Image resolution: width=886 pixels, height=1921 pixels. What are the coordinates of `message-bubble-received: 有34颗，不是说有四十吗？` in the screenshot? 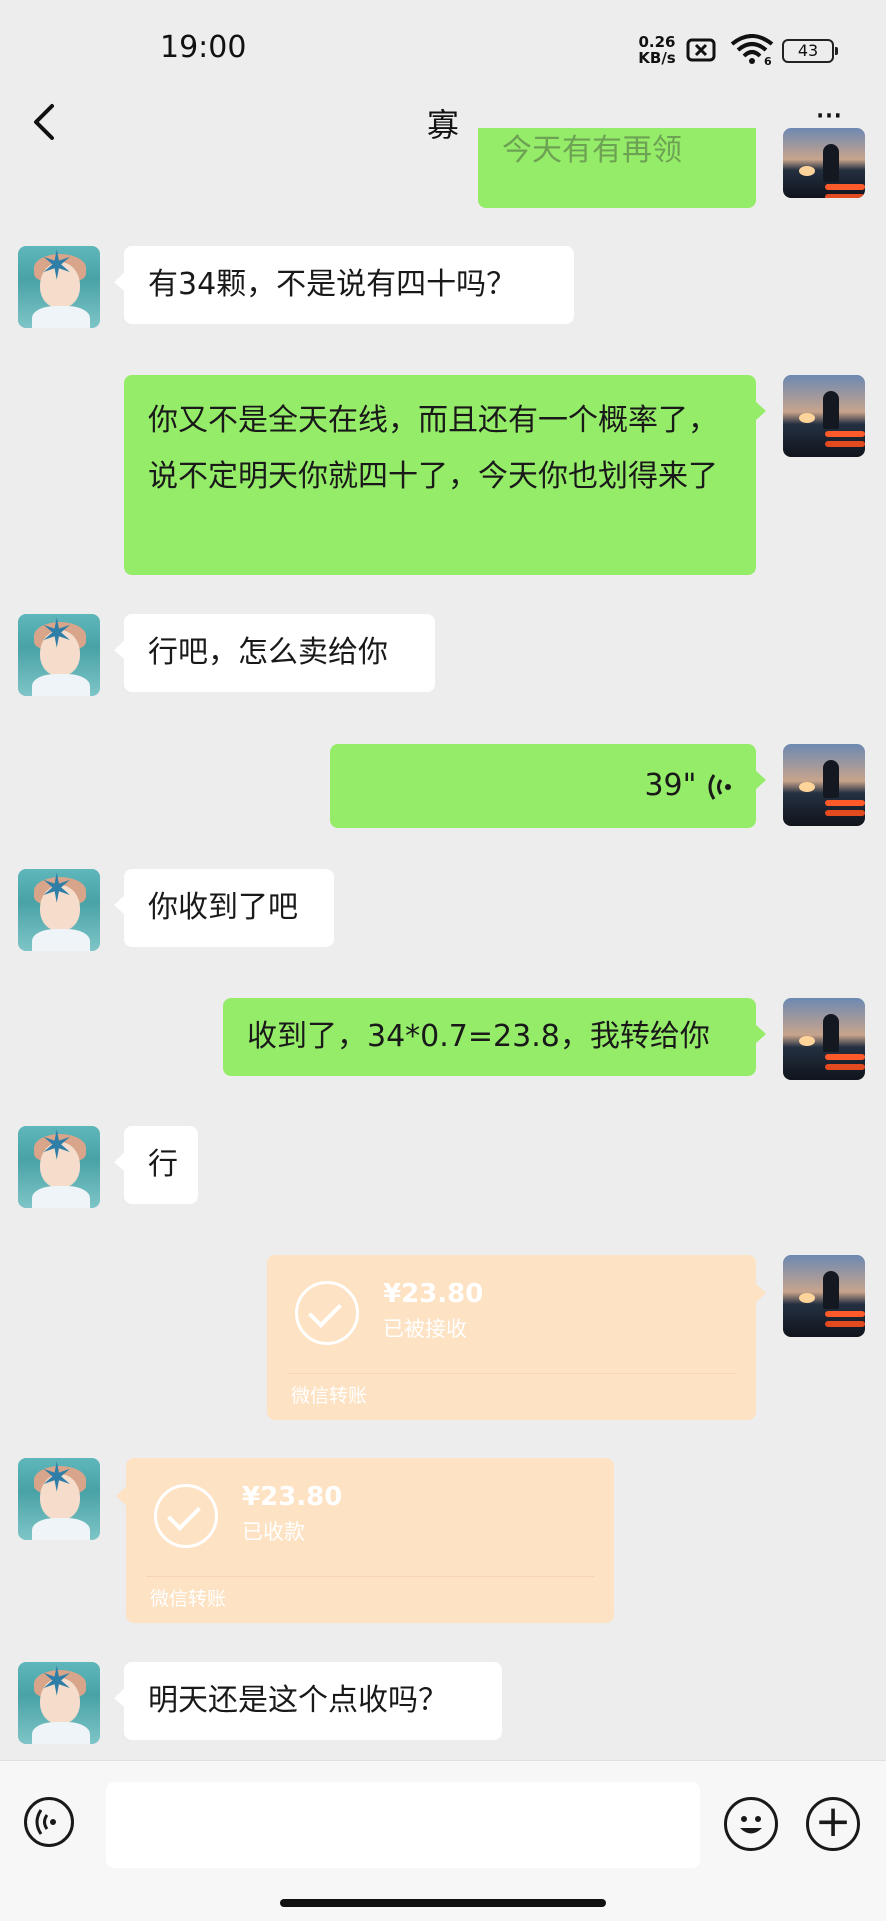 It's located at (344, 285).